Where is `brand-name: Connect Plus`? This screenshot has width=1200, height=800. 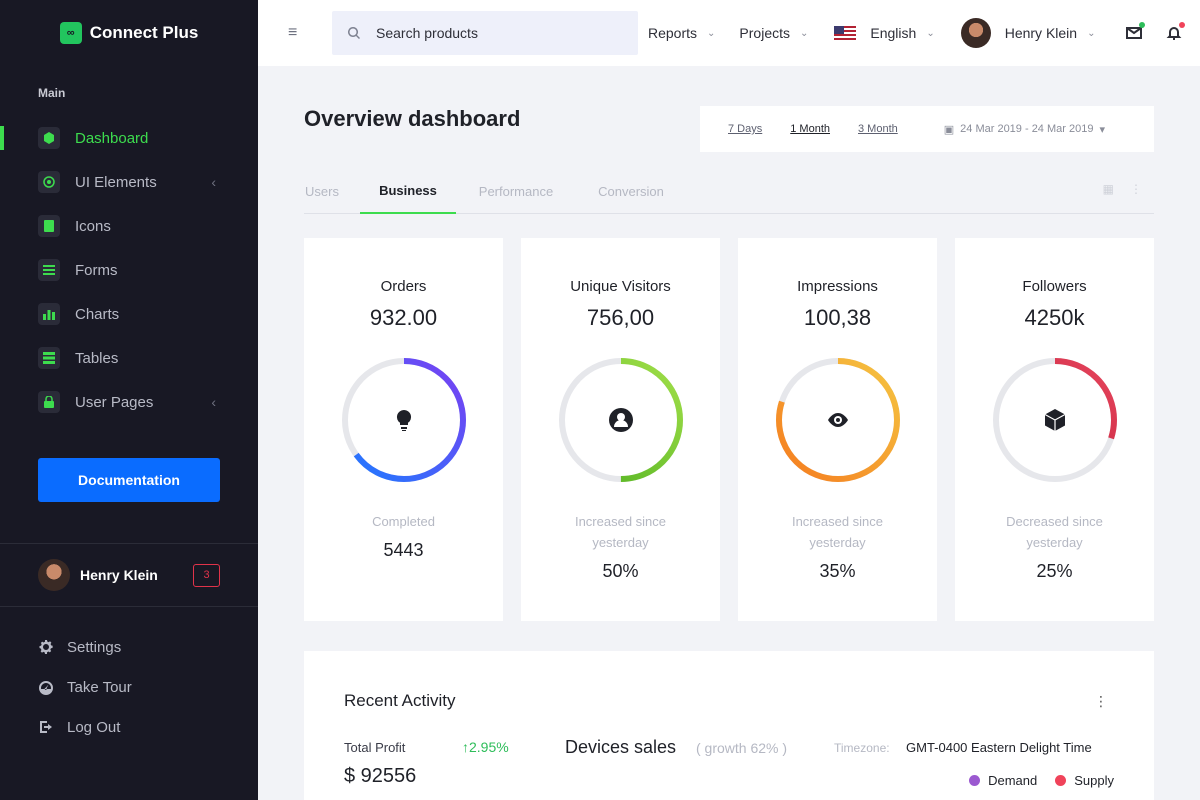
brand-name: Connect Plus is located at coordinates (144, 32).